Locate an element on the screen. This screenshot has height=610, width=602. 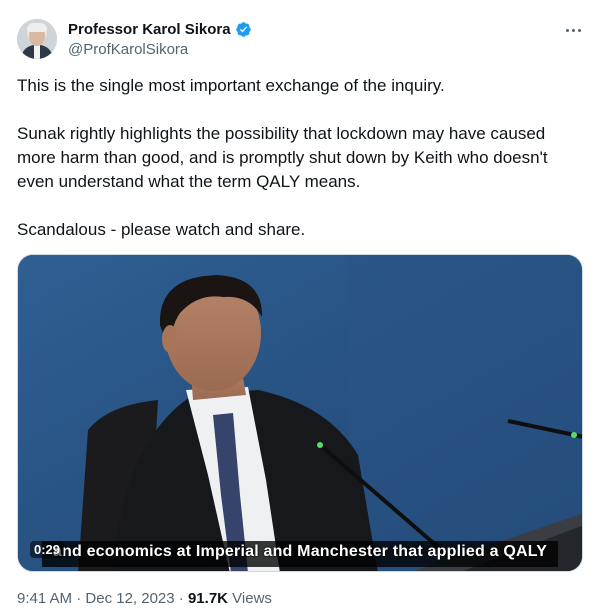
tweet-date: Dec 12, 2023 is located at coordinates (129, 598).